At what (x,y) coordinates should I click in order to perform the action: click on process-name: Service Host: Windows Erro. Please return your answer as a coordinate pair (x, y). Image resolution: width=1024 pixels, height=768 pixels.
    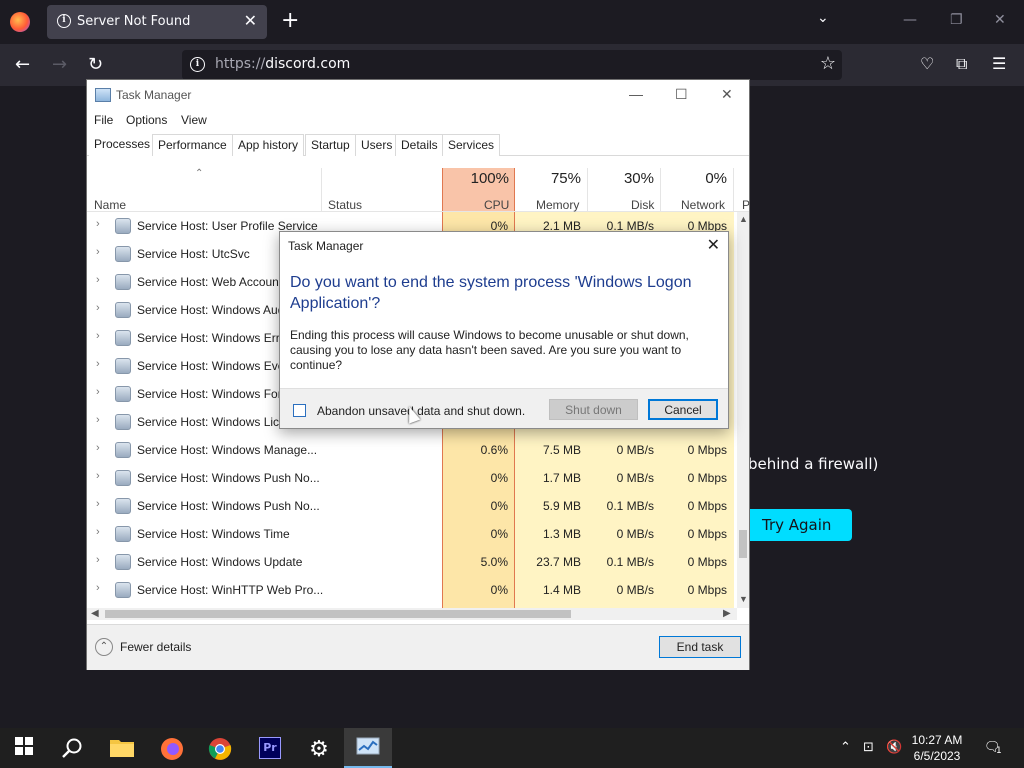
    Looking at the image, I should click on (212, 338).